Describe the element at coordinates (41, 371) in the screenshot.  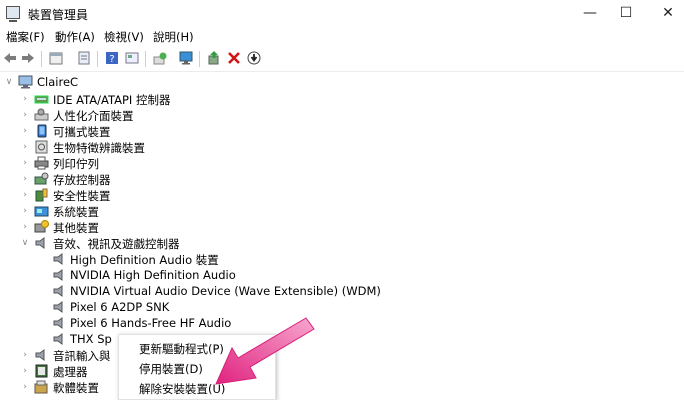
I see `processor-icon` at that location.